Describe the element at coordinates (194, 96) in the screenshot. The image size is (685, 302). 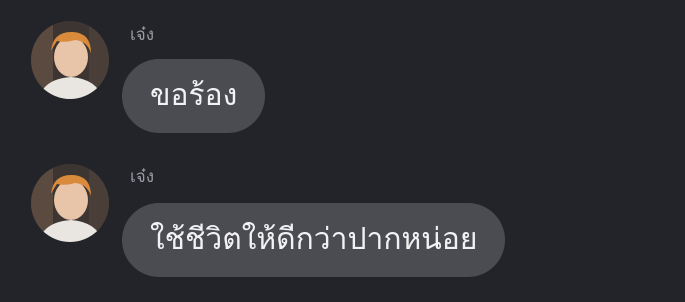
I see `message-bubble: ขอร้อง` at that location.